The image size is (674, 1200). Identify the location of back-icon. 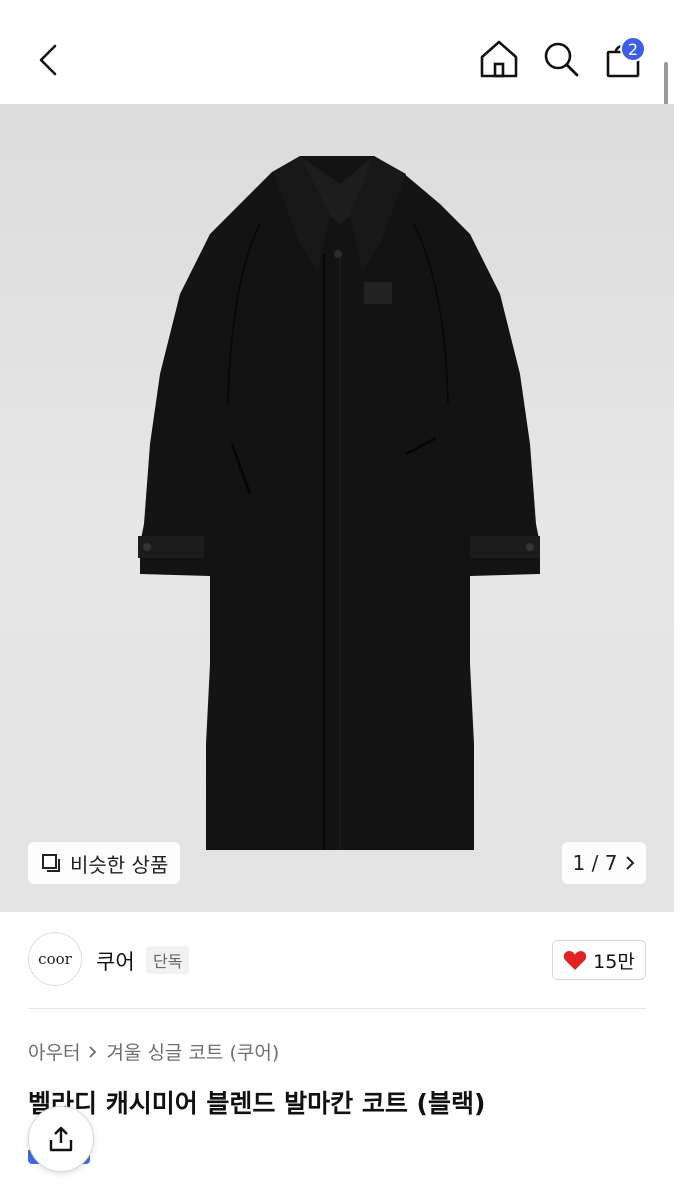
(48, 60).